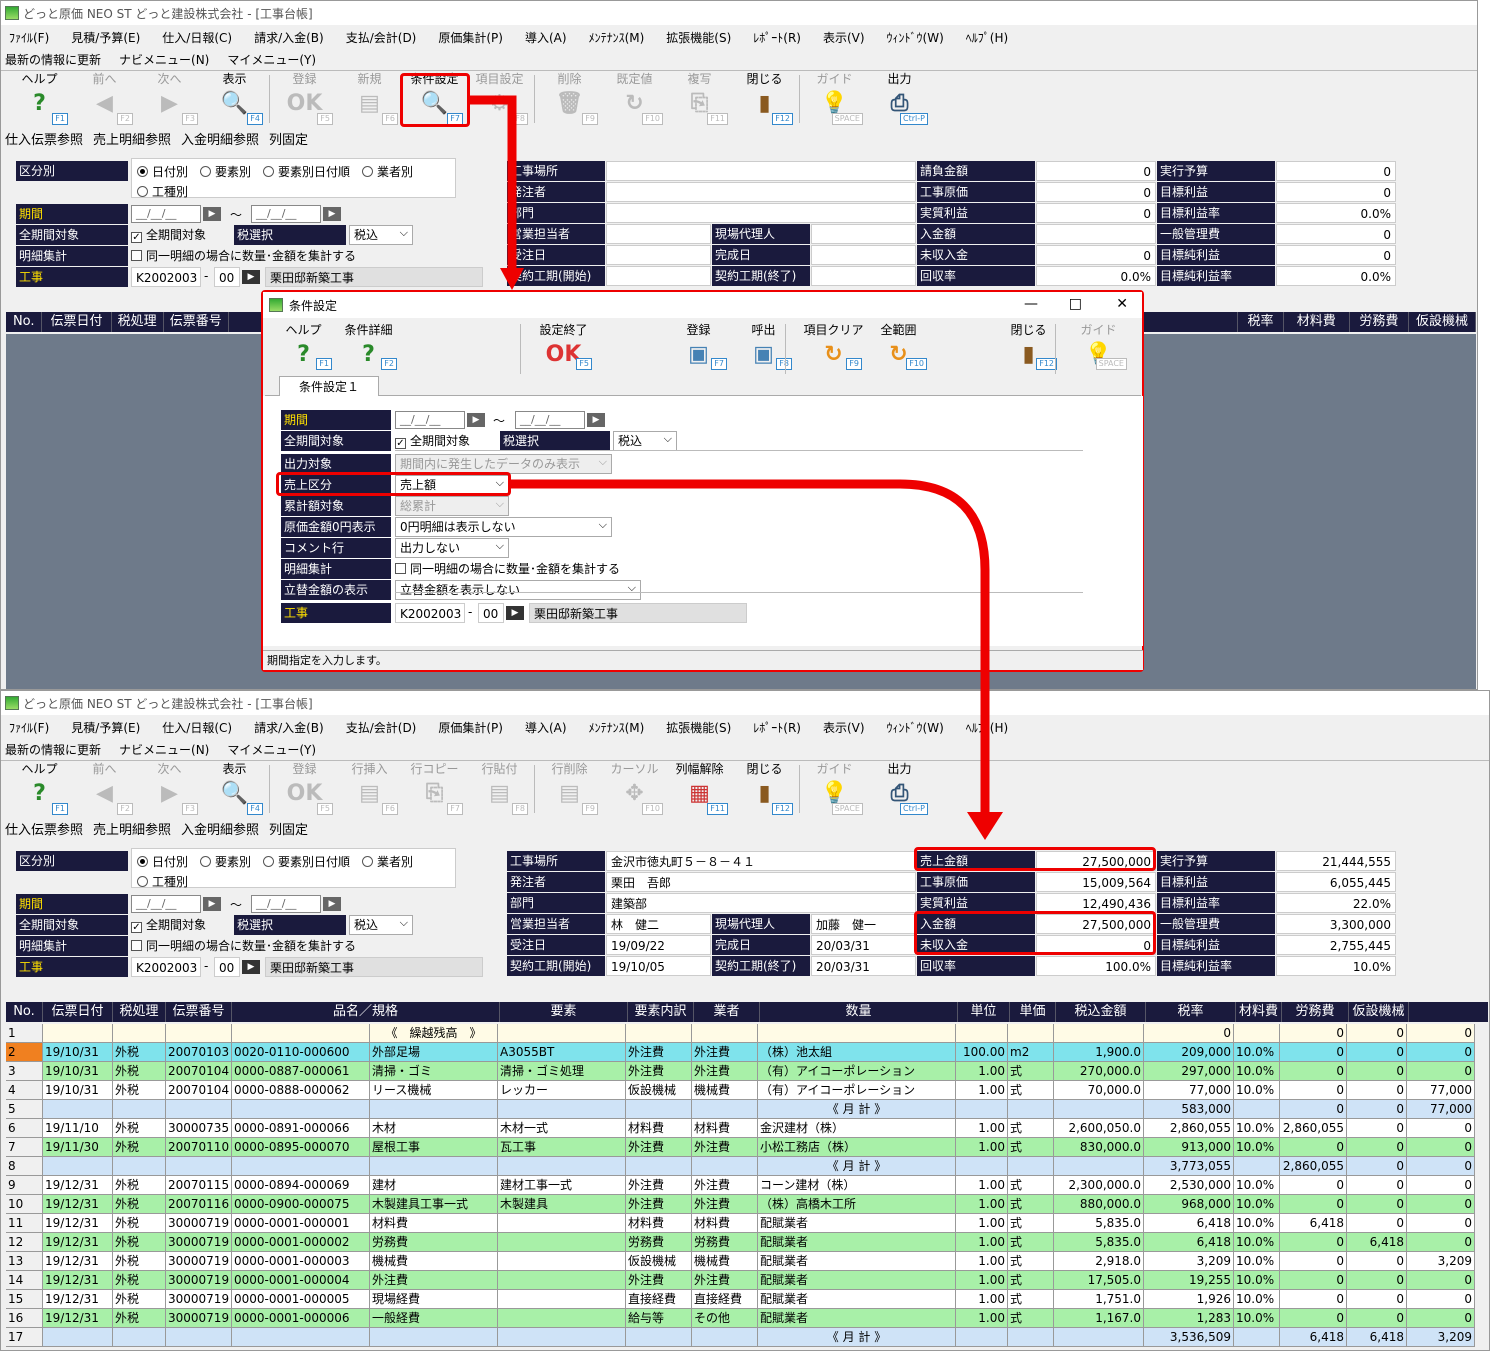  What do you see at coordinates (563, 347) in the screenshot?
I see `toolbar-button: 設定終了 OK F5` at bounding box center [563, 347].